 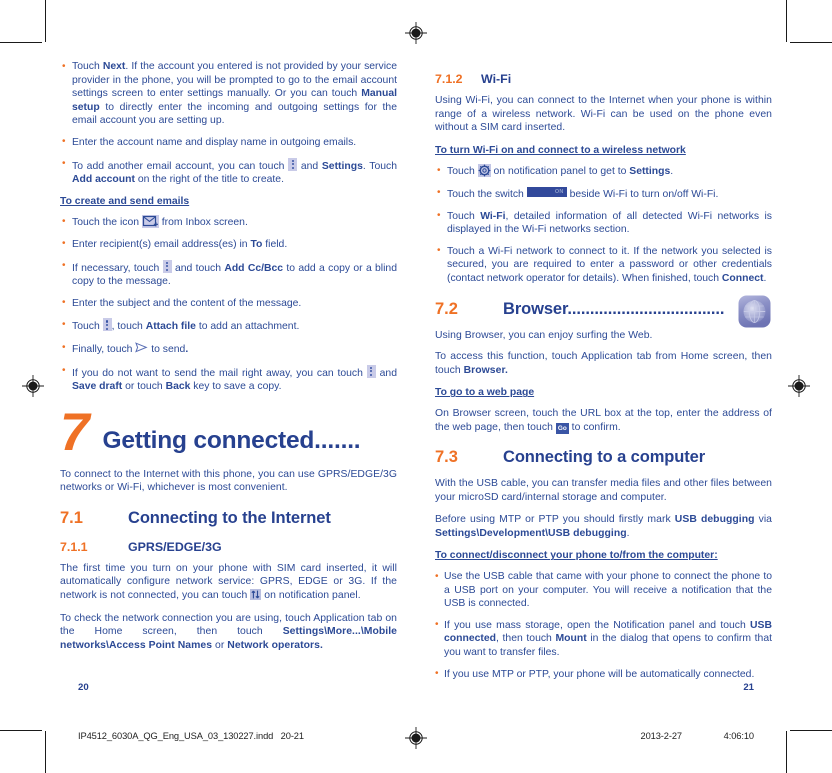 What do you see at coordinates (484, 171) in the screenshot?
I see `settings-gear-icon` at bounding box center [484, 171].